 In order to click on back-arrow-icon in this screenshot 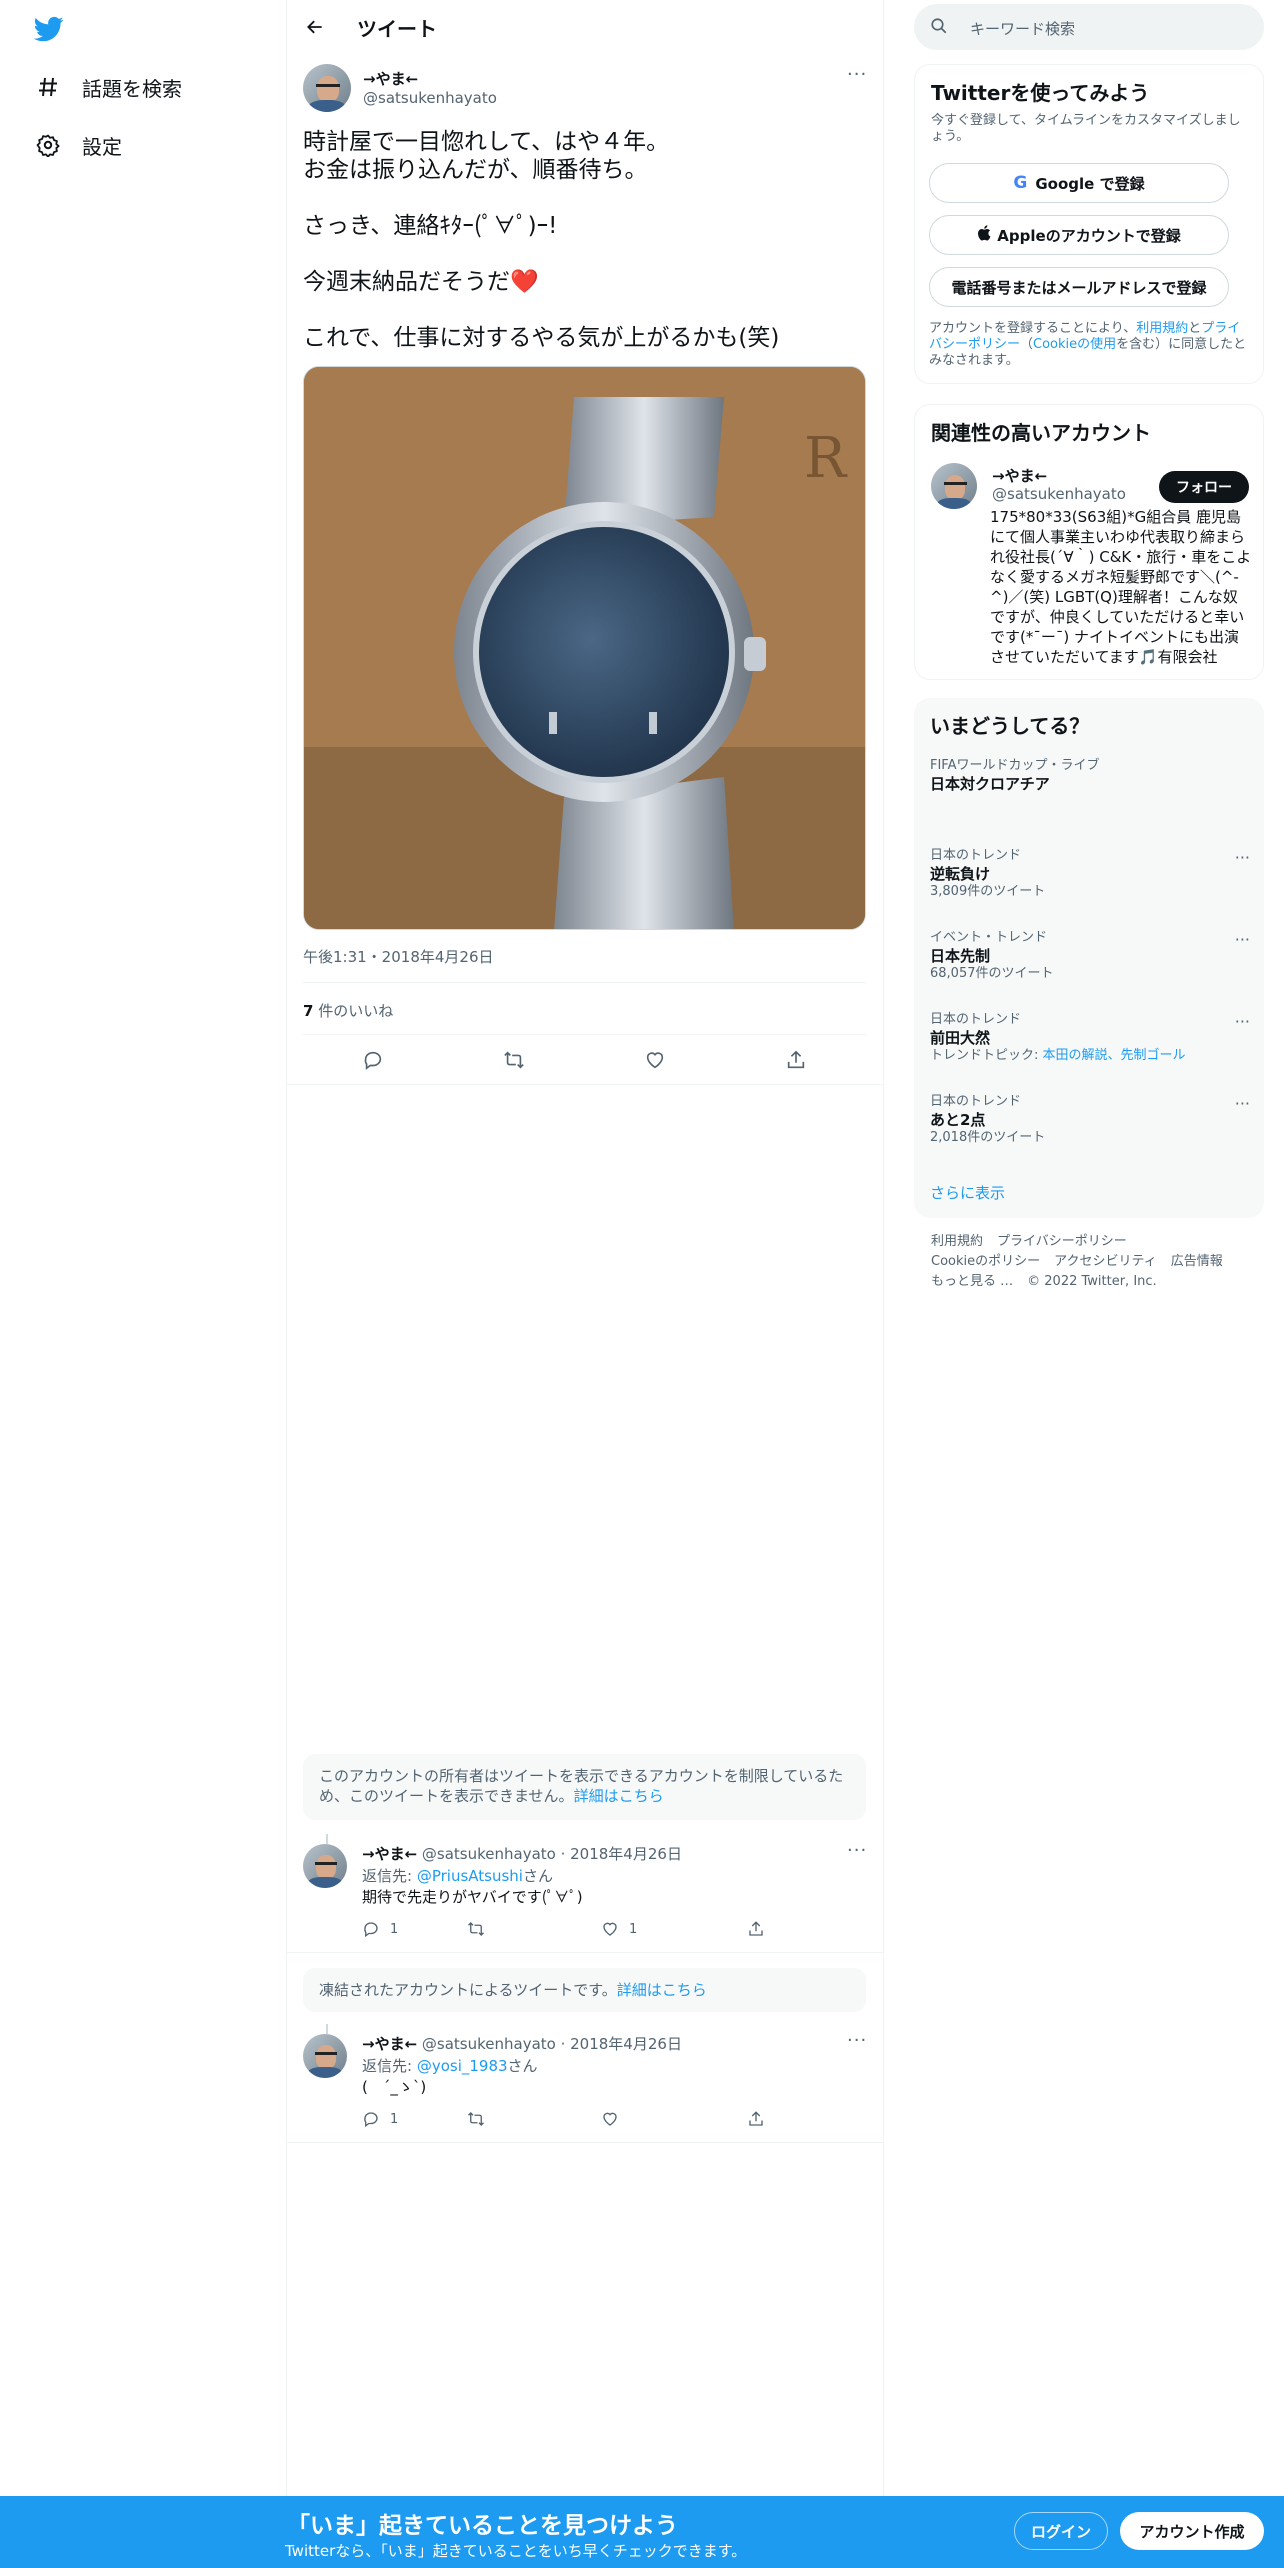, I will do `click(315, 27)`.